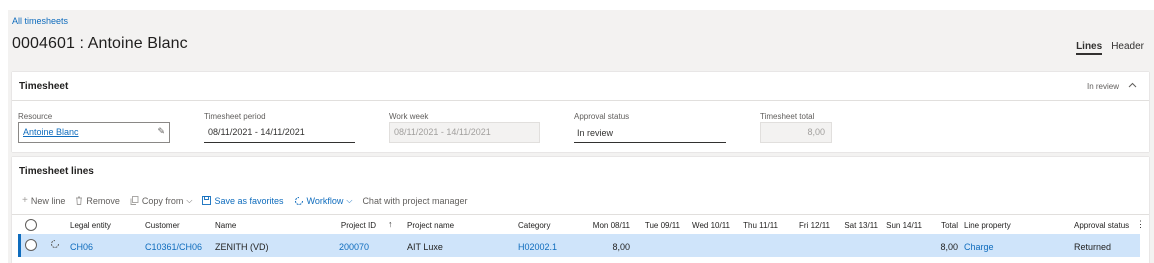 The image size is (1154, 263). I want to click on column-header-customer: Customer, so click(162, 225).